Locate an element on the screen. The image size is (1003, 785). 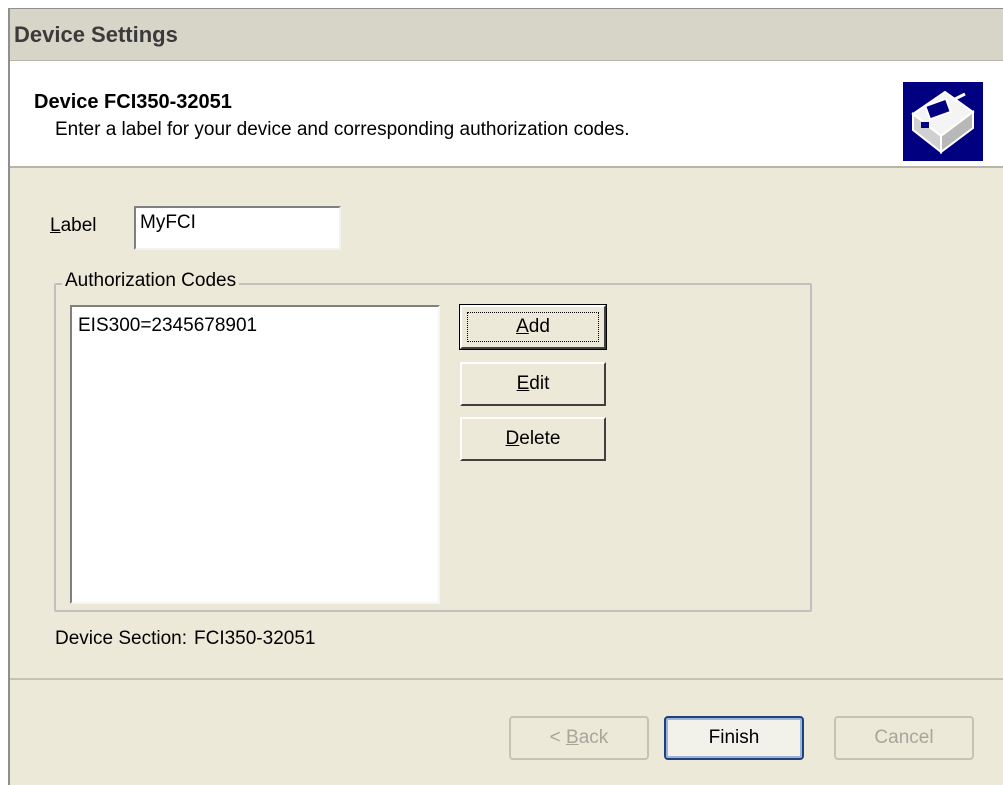
authorization-codes-title: Authorization Codes is located at coordinates (151, 281).